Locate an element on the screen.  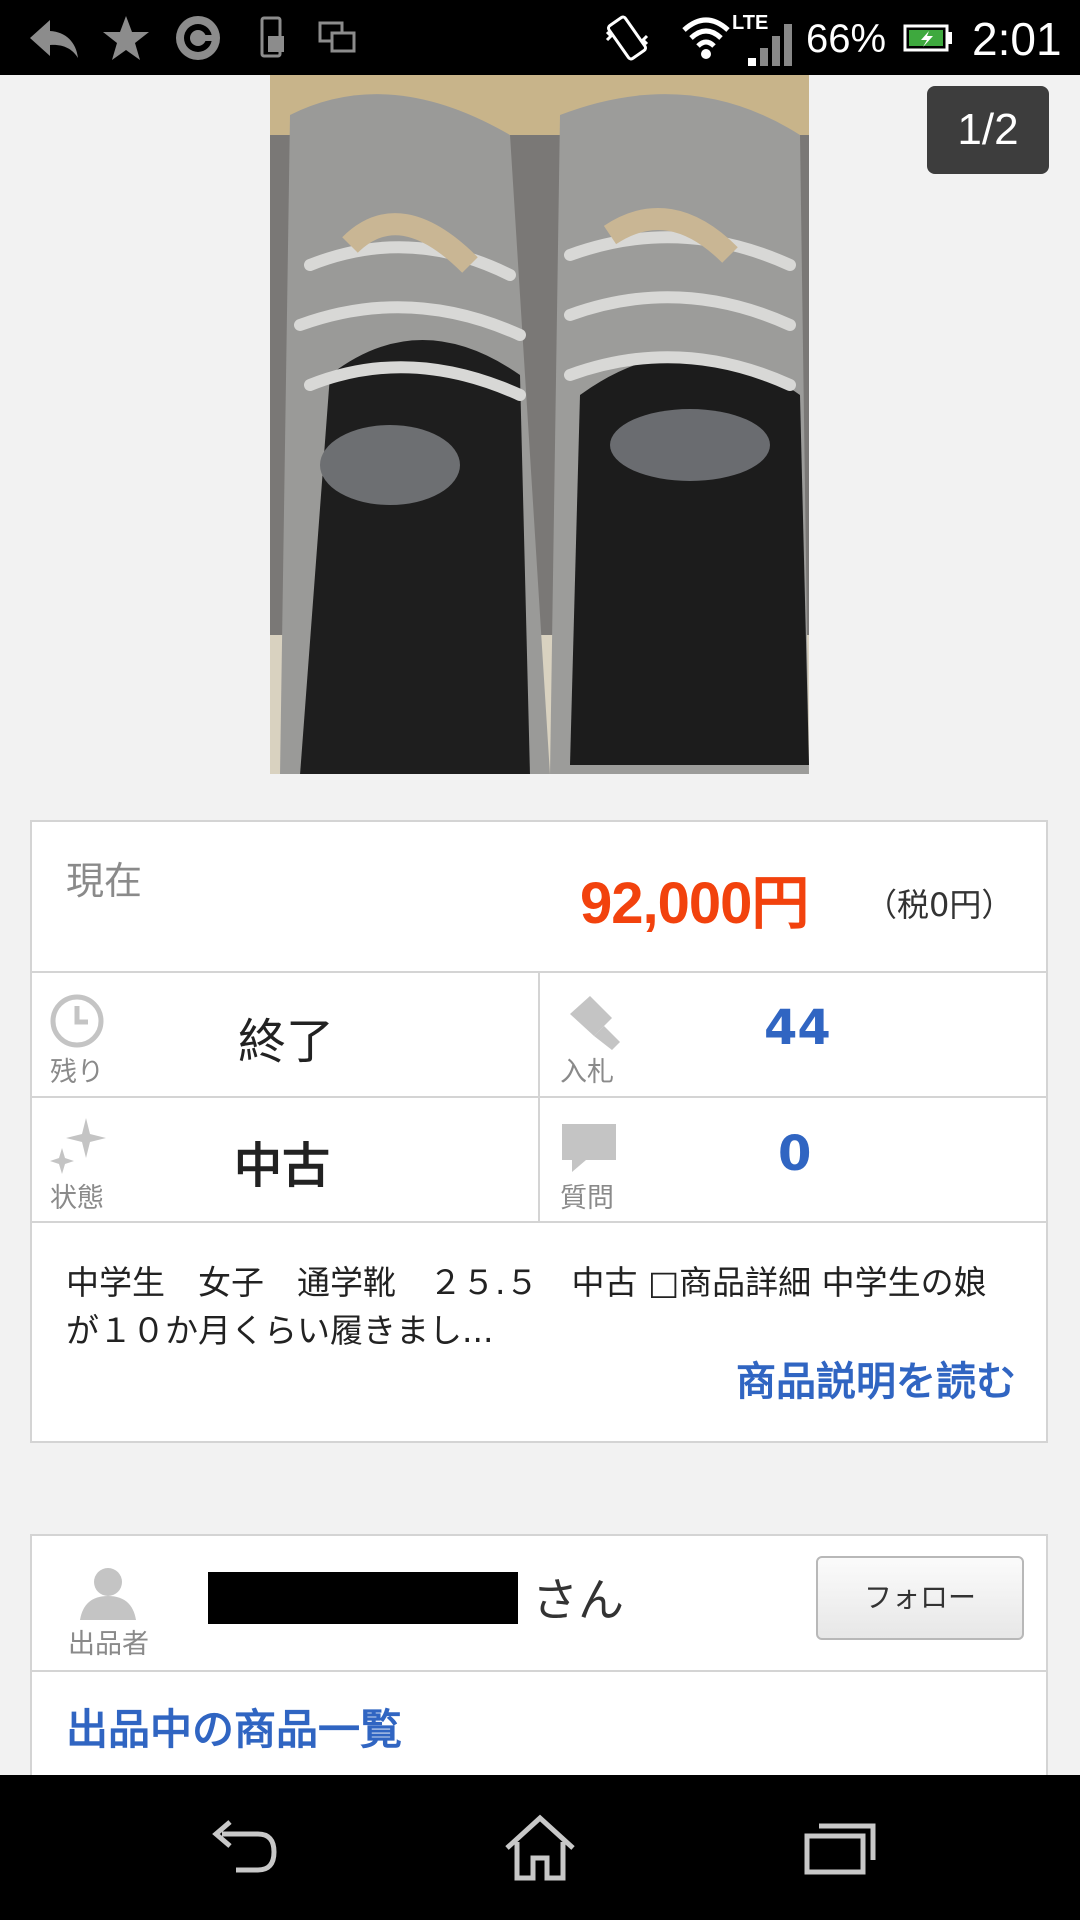
device-icon is located at coordinates (272, 38).